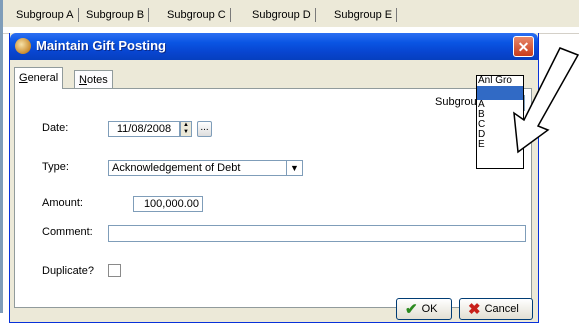 The image size is (579, 323). What do you see at coordinates (186, 129) in the screenshot?
I see `date-spinner: ▲ ▼` at bounding box center [186, 129].